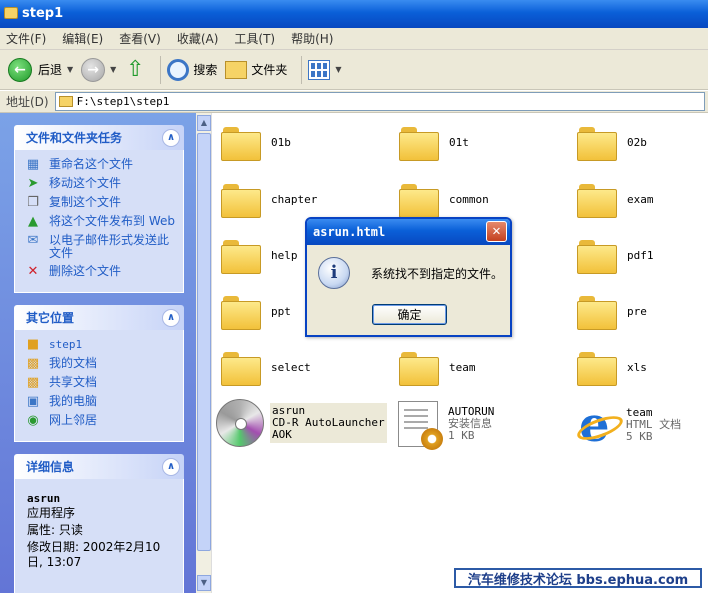 This screenshot has width=708, height=593. What do you see at coordinates (408, 232) in the screenshot?
I see `dialog-titlebar: asrun.html ✕` at bounding box center [408, 232].